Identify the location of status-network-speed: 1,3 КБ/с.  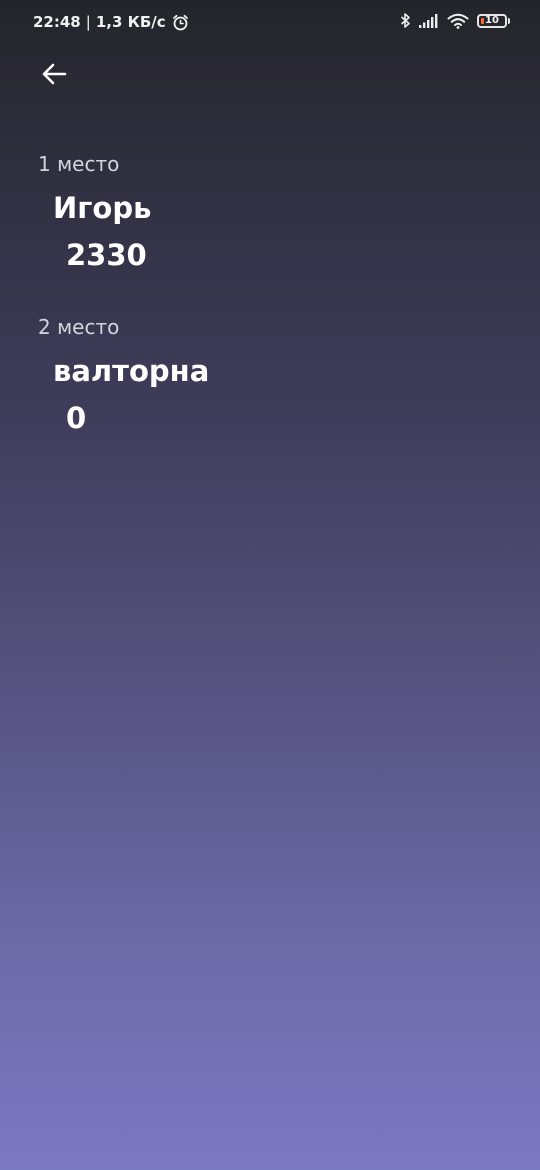
(130, 22).